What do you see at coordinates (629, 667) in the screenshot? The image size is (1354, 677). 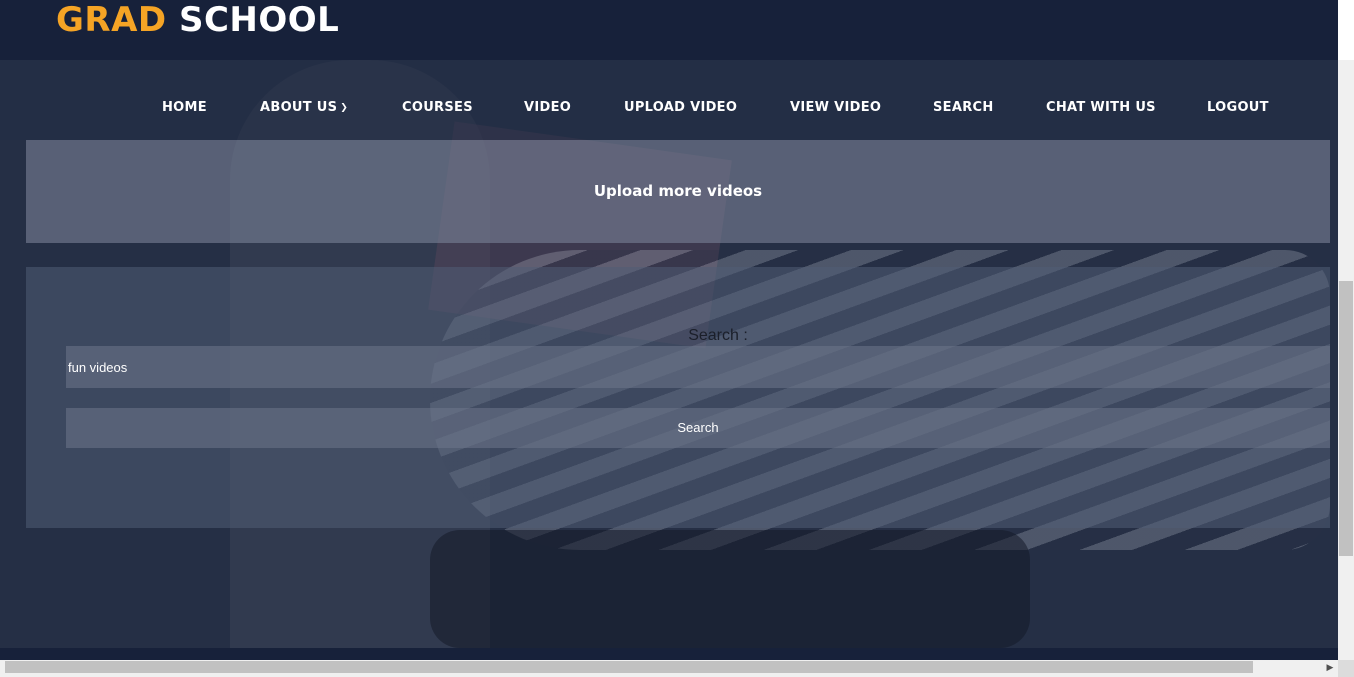 I see `horizontal-scroll-thumb` at bounding box center [629, 667].